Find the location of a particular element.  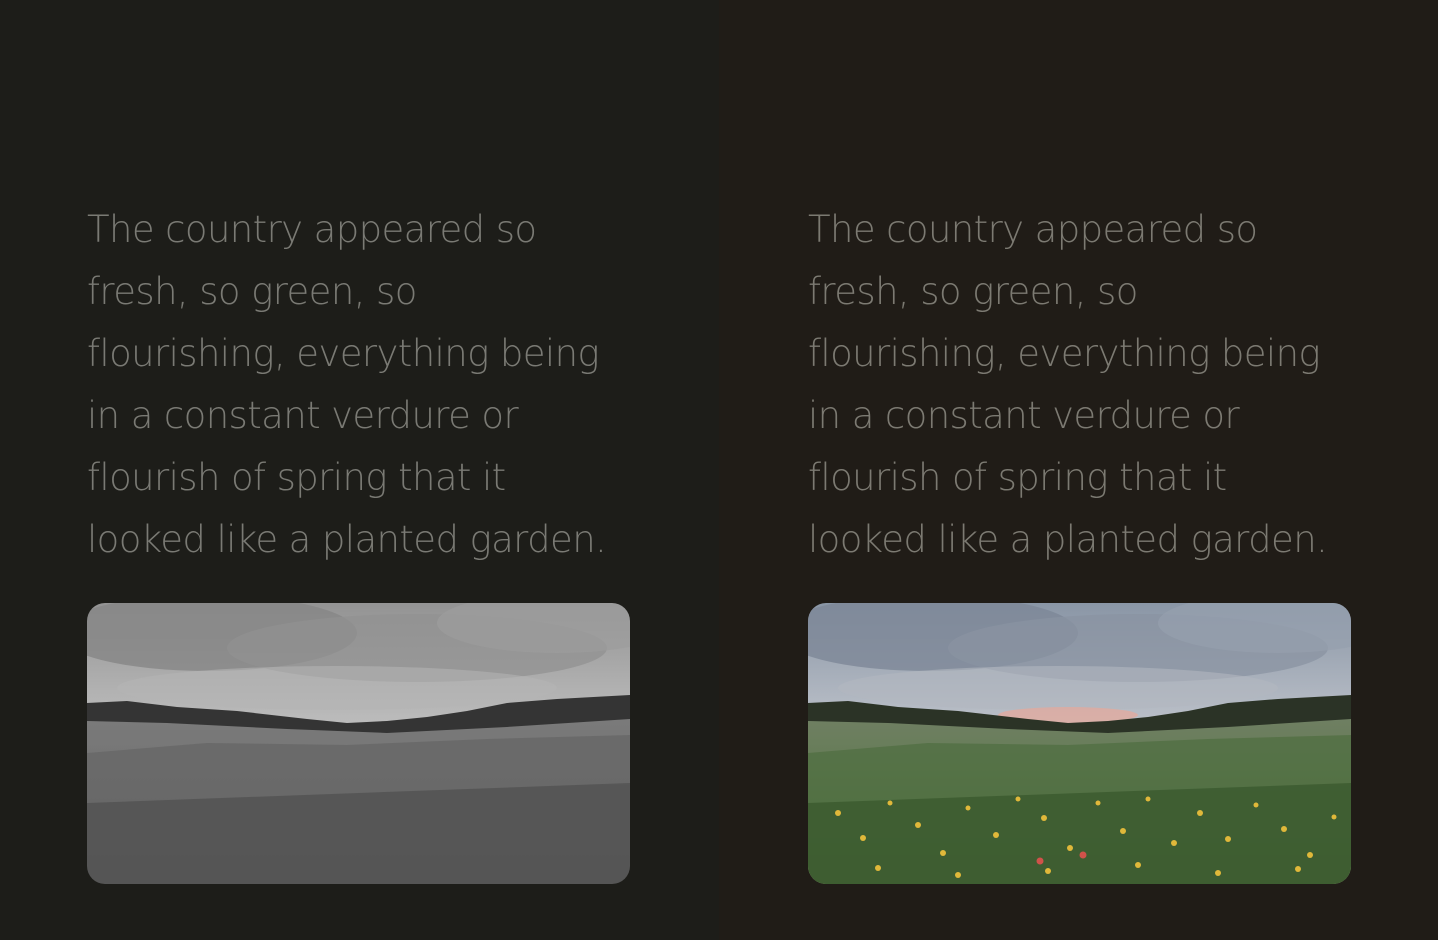

meadow-photo-grayscale is located at coordinates (358, 743).